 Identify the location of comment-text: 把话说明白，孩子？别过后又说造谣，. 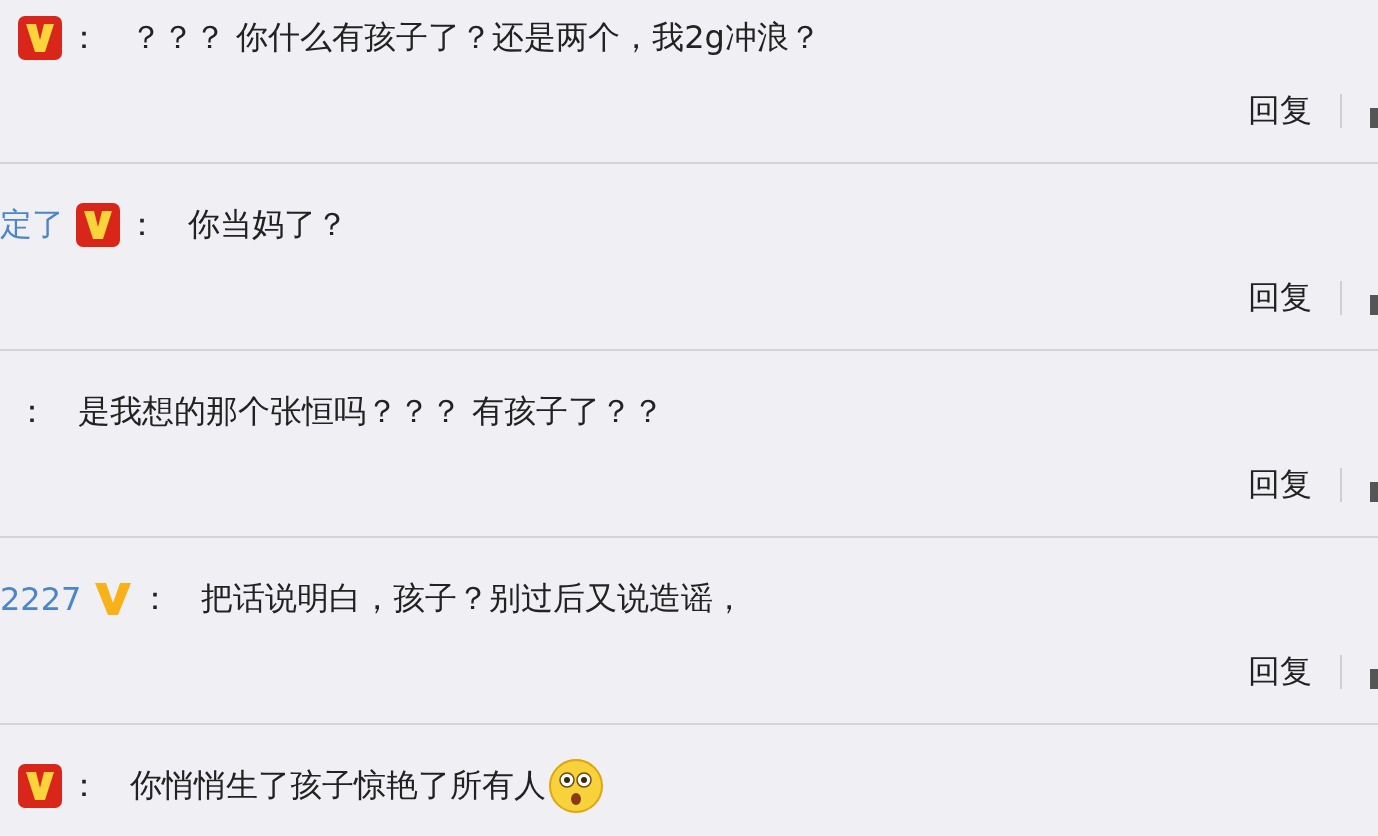
(473, 598).